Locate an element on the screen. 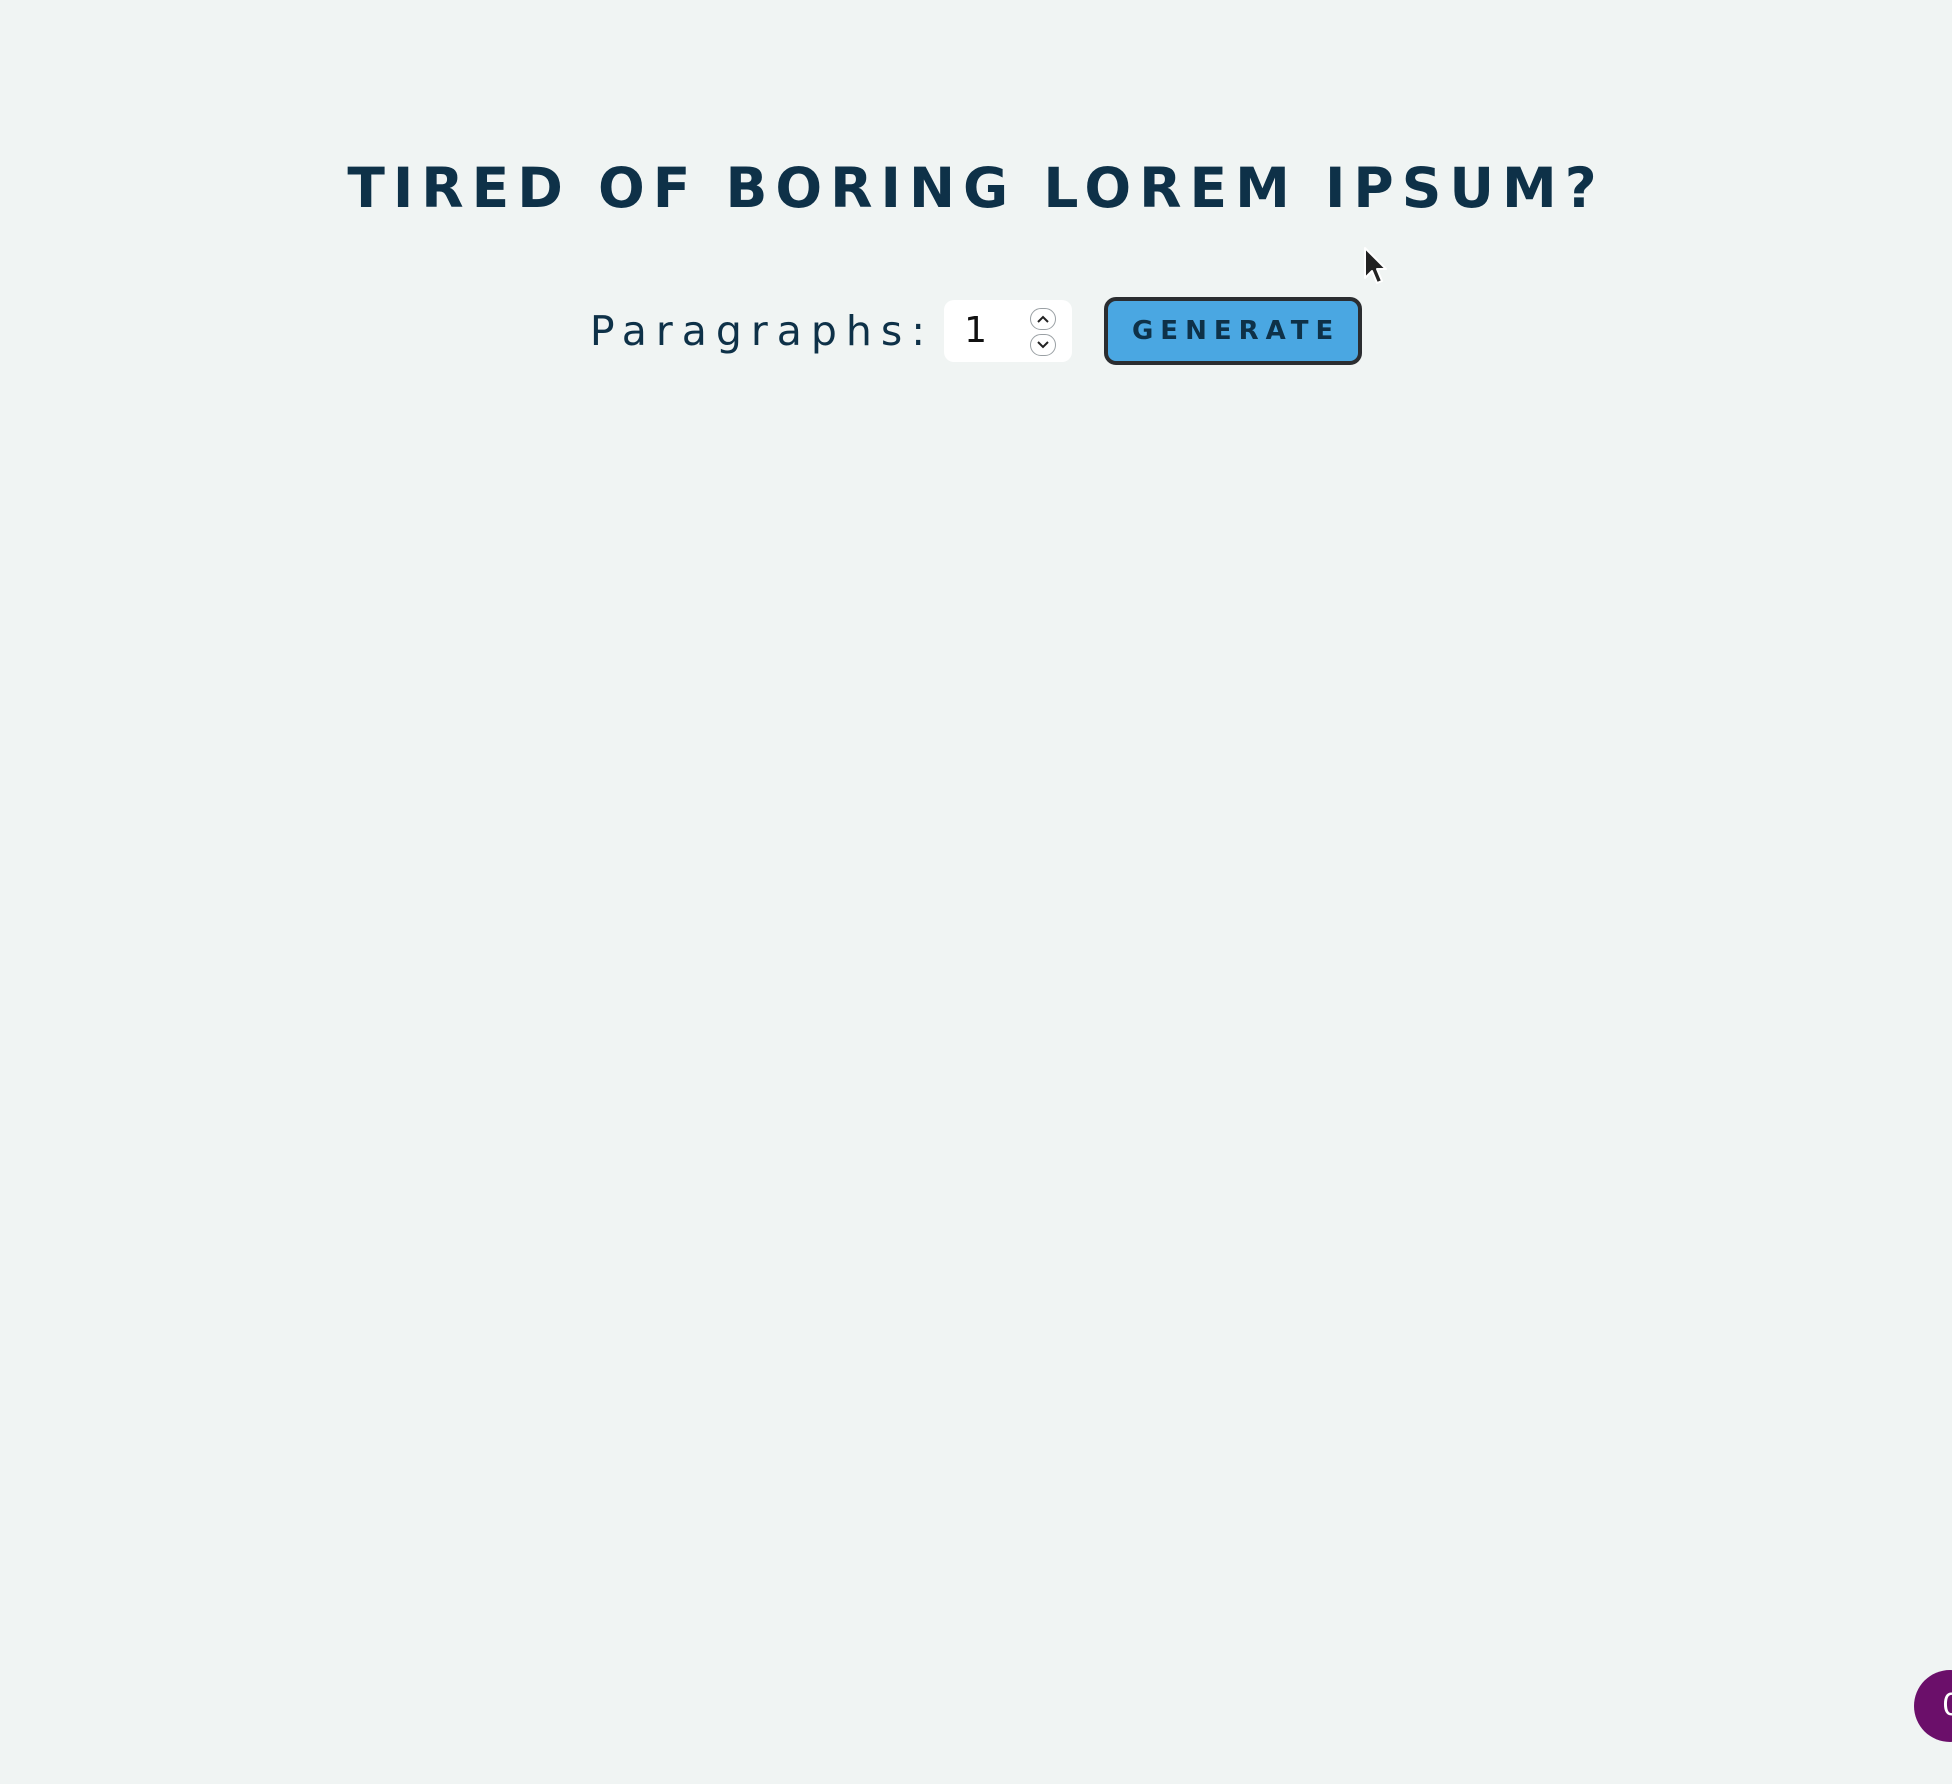  number-spinner is located at coordinates (1044, 332).